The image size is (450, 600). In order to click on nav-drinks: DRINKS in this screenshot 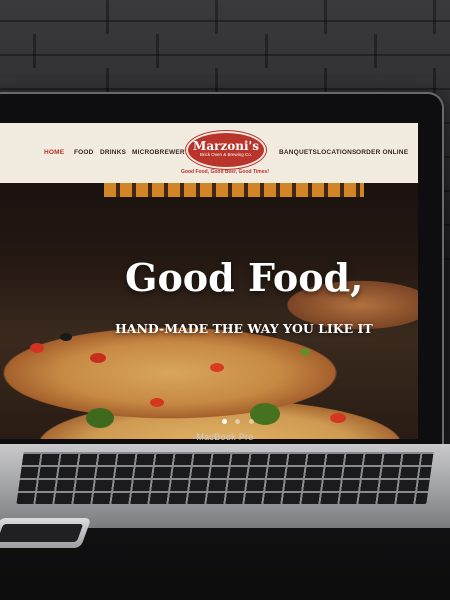, I will do `click(113, 152)`.